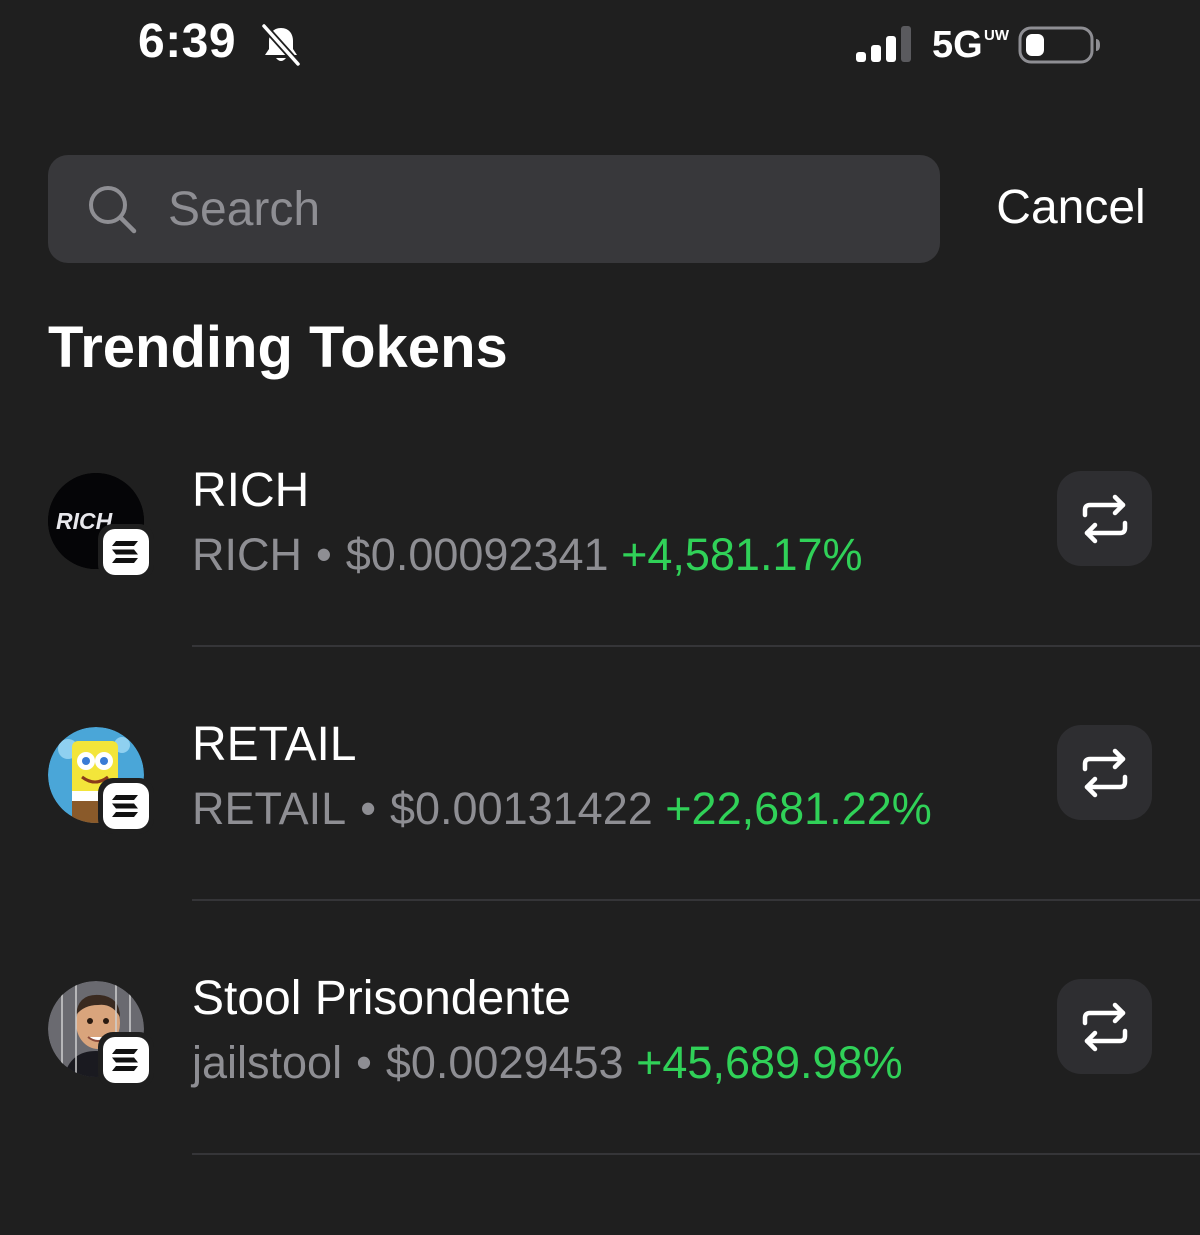 The image size is (1200, 1235). Describe the element at coordinates (504, 1062) in the screenshot. I see `token-price: $0.0029453` at that location.